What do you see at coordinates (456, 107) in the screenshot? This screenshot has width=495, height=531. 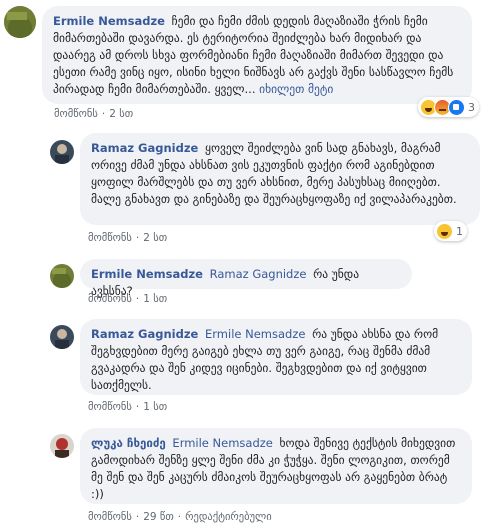 I see `like-reaction-icon` at bounding box center [456, 107].